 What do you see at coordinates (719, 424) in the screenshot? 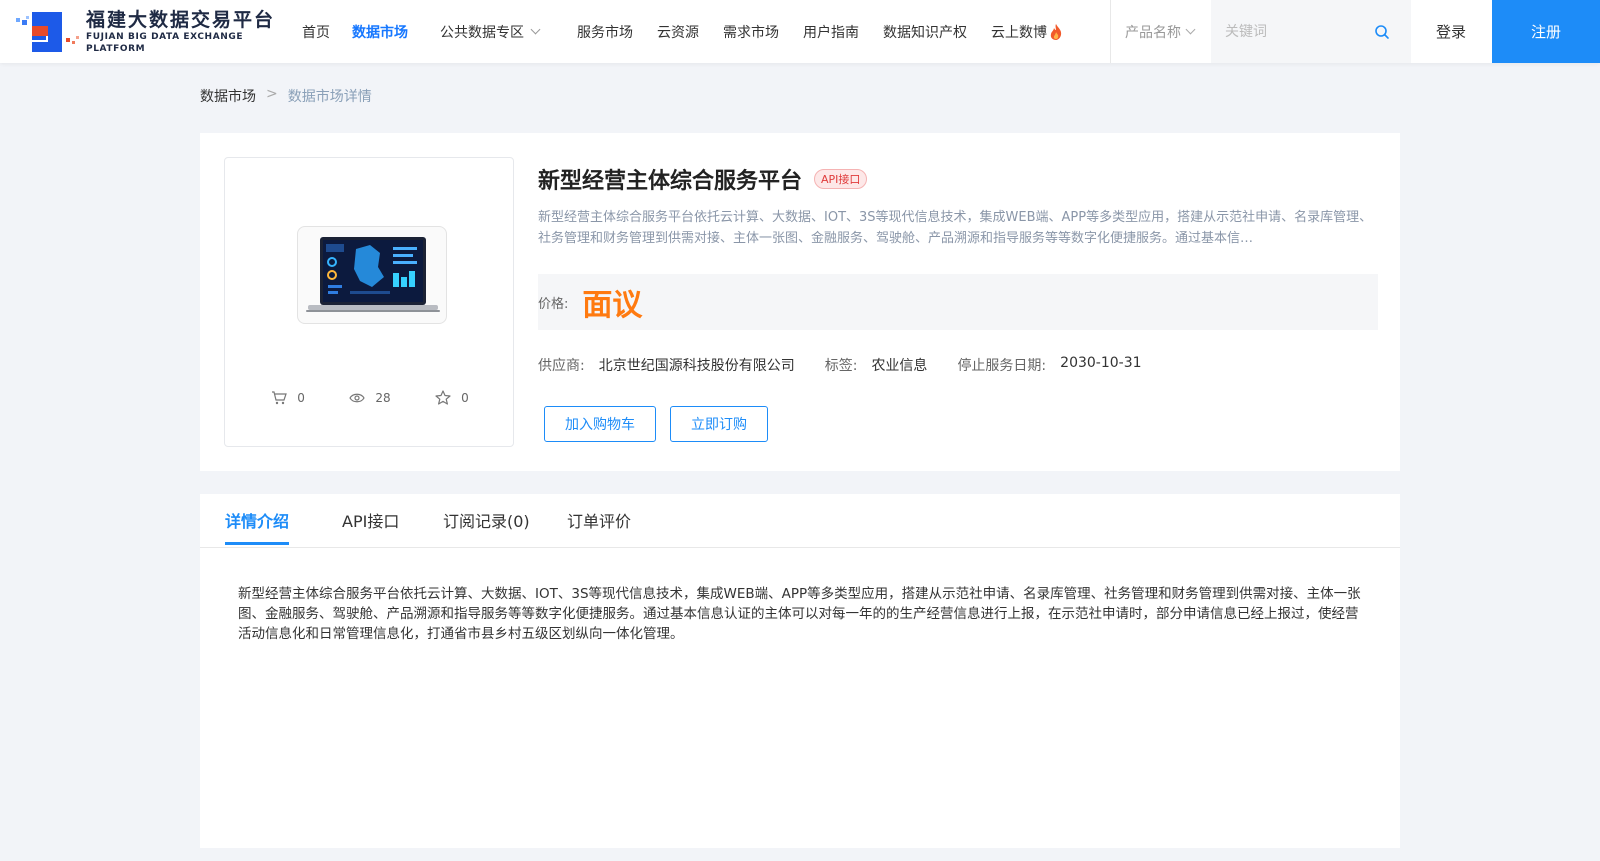
I see `buy-now-button: 立即订购` at bounding box center [719, 424].